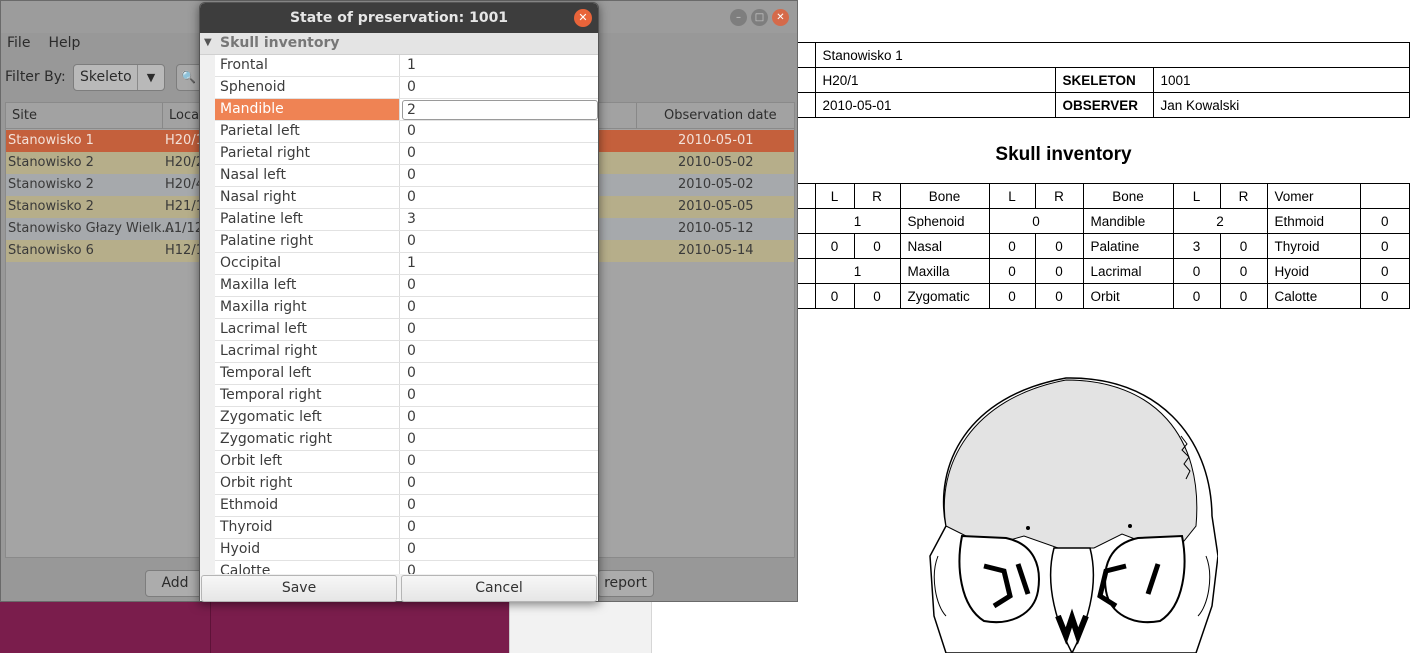  What do you see at coordinates (944, 271) in the screenshot?
I see `inv-cell: Maxilla` at bounding box center [944, 271].